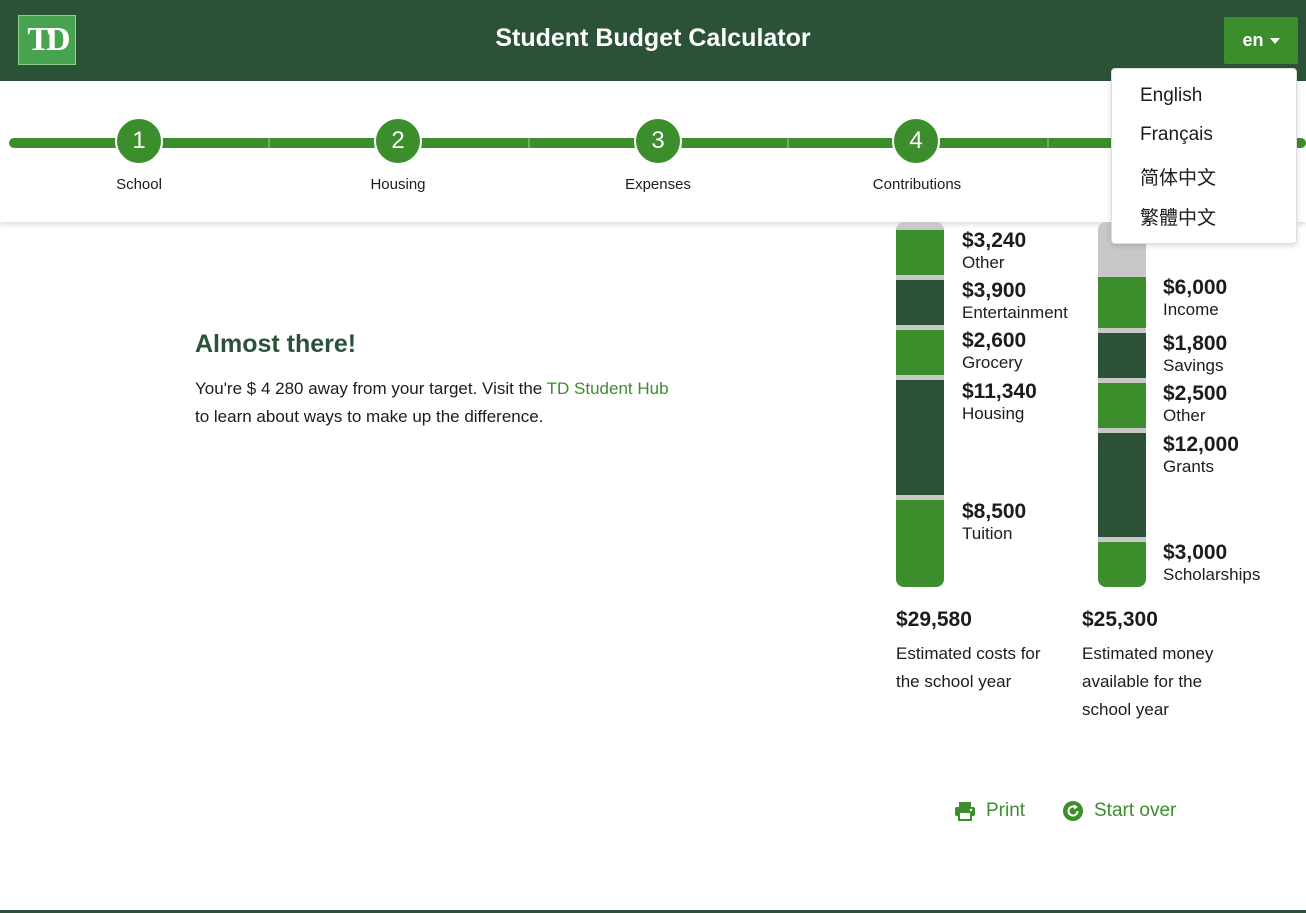  I want to click on language-dropdown-menu: English Français 简体中文 繁體中文, so click(1204, 156).